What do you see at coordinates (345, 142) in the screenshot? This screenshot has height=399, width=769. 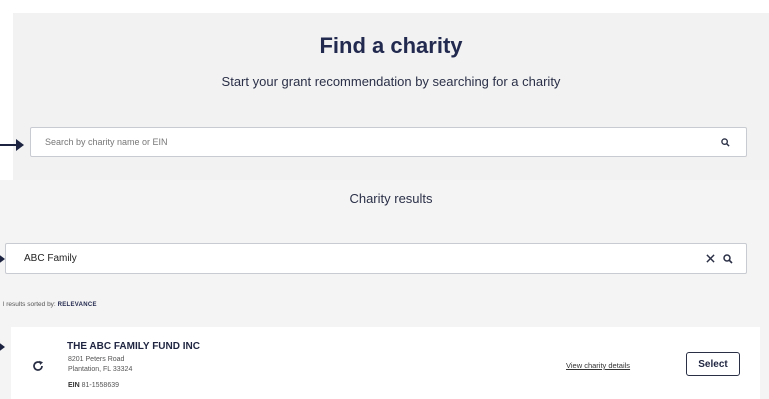 I see `charity-search-input` at bounding box center [345, 142].